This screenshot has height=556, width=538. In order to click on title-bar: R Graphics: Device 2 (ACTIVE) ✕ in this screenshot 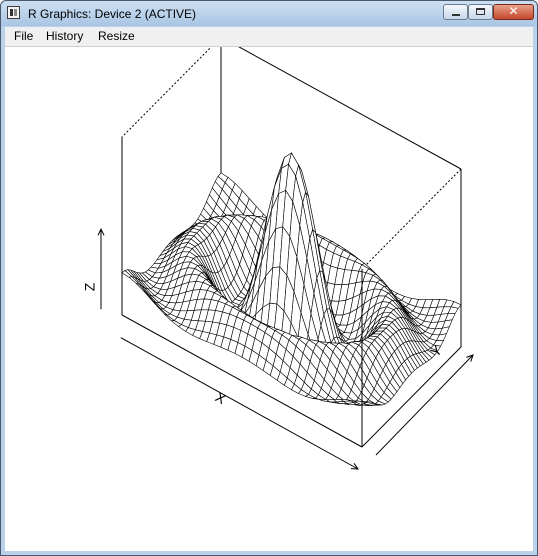, I will do `click(269, 13)`.